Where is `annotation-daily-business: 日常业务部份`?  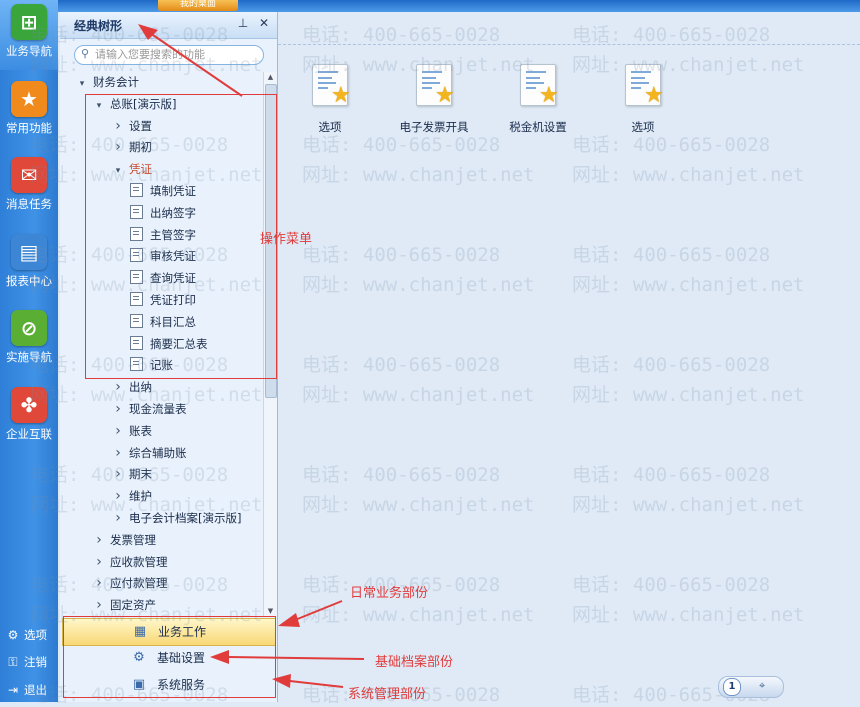 annotation-daily-business: 日常业务部份 is located at coordinates (389, 593).